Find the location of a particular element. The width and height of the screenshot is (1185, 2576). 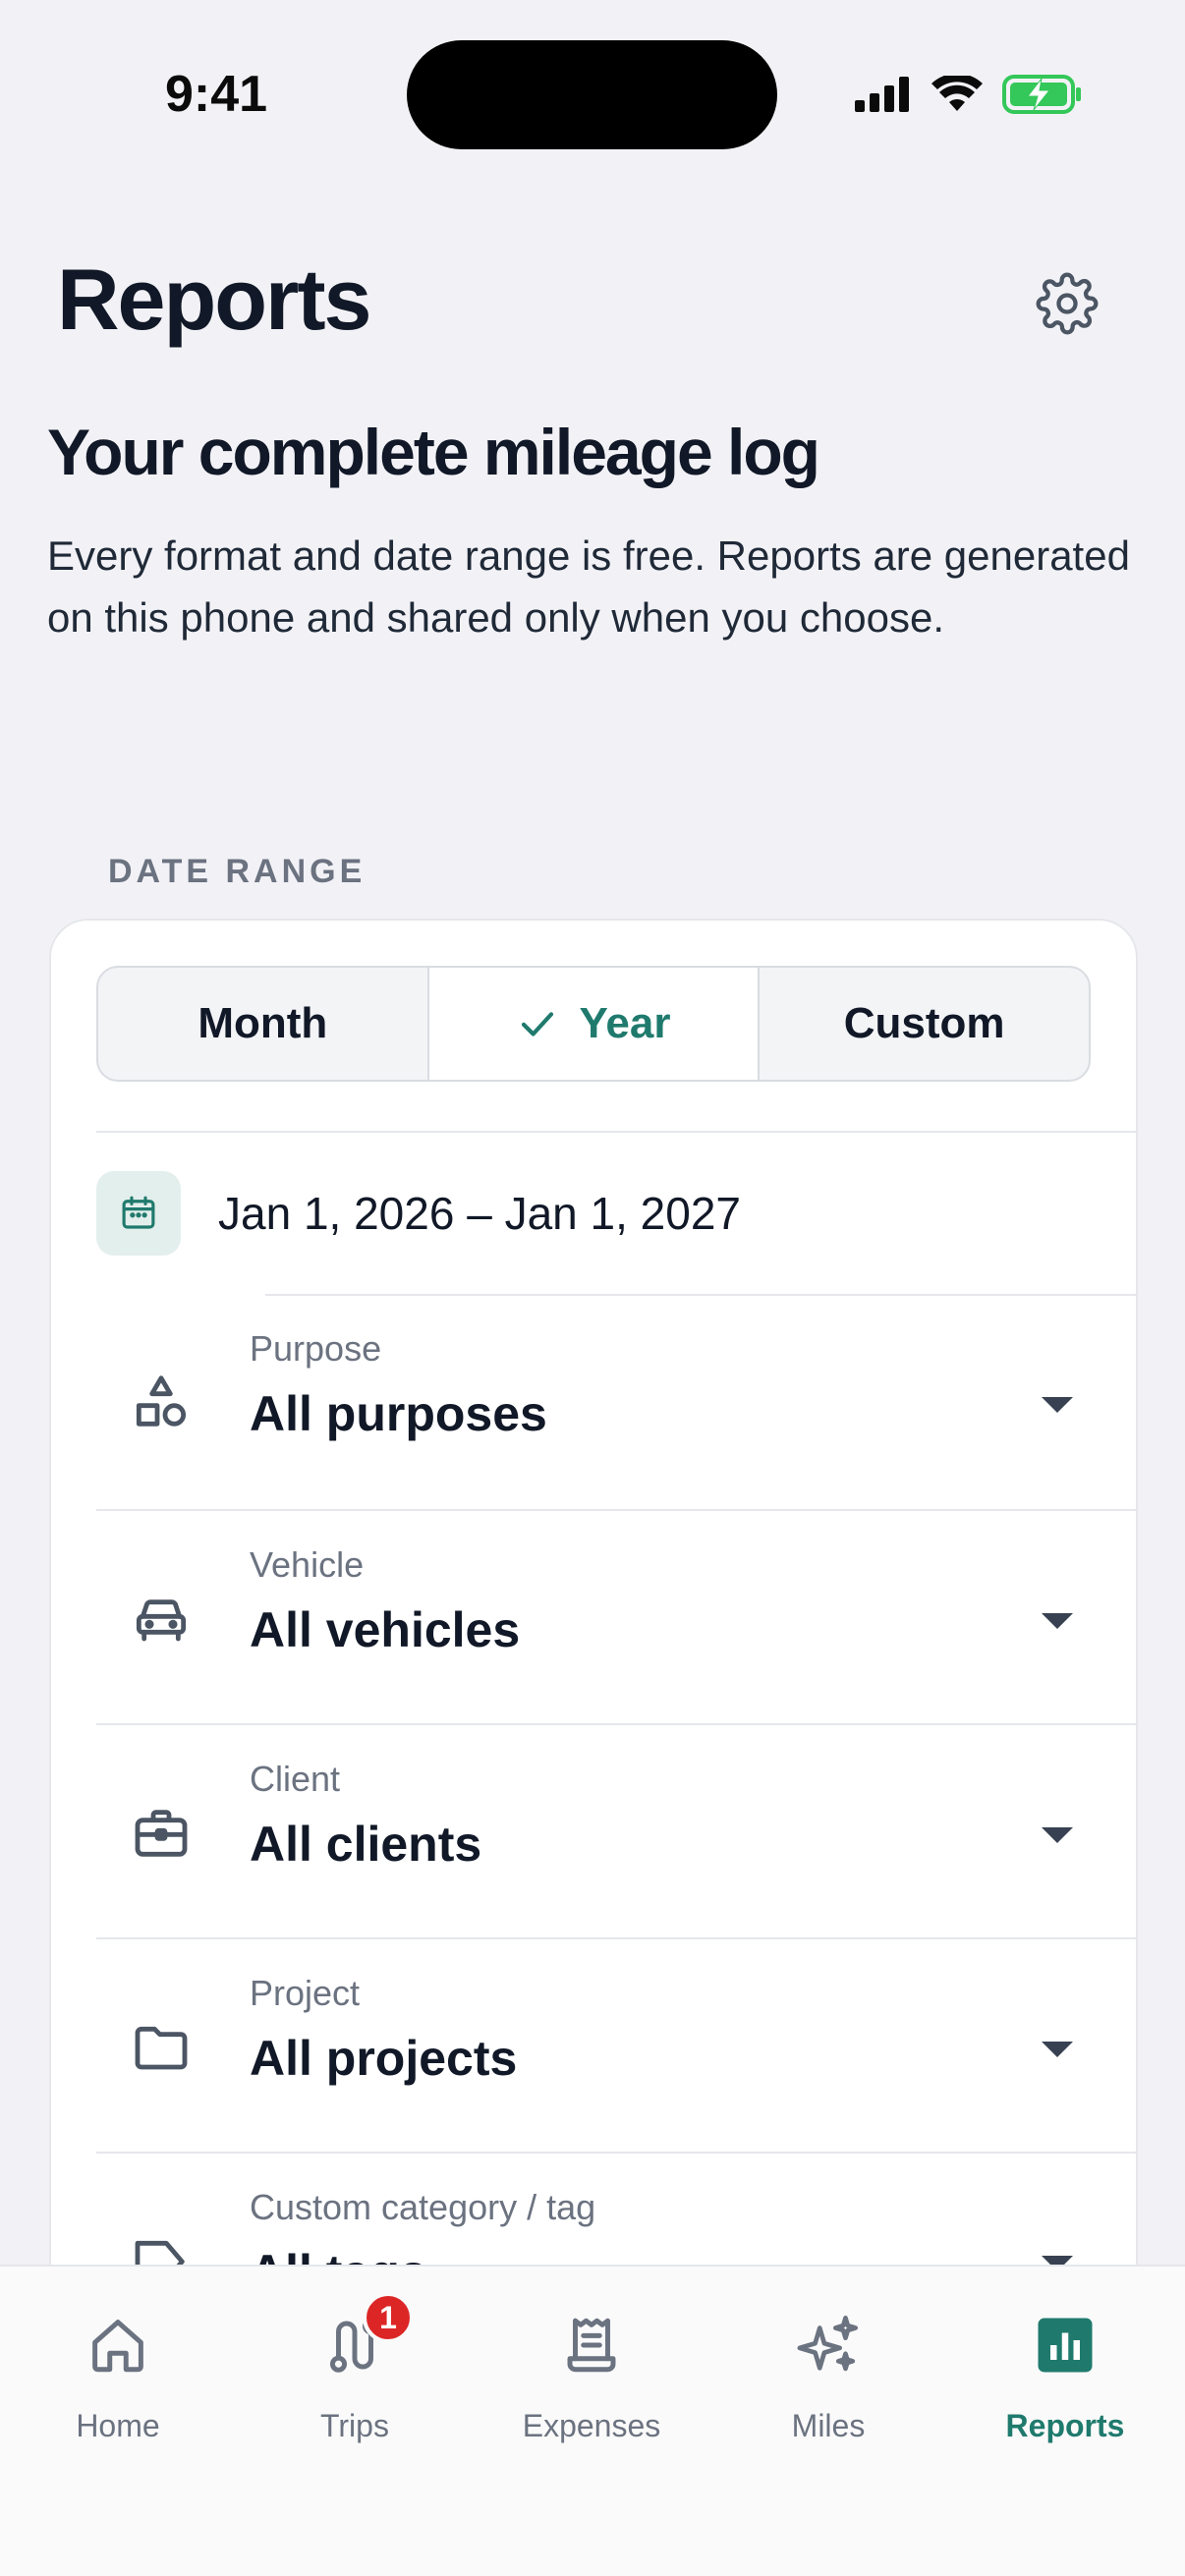

checkmark-icon is located at coordinates (537, 1024).